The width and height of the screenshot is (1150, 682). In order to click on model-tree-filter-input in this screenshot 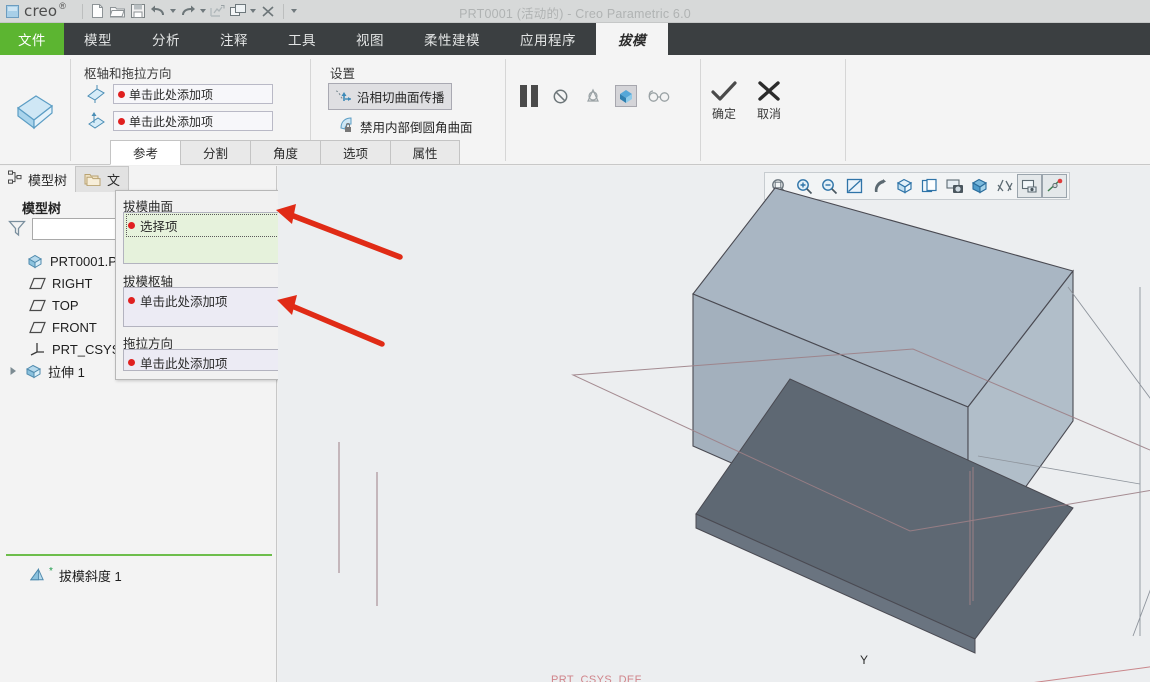, I will do `click(78, 229)`.